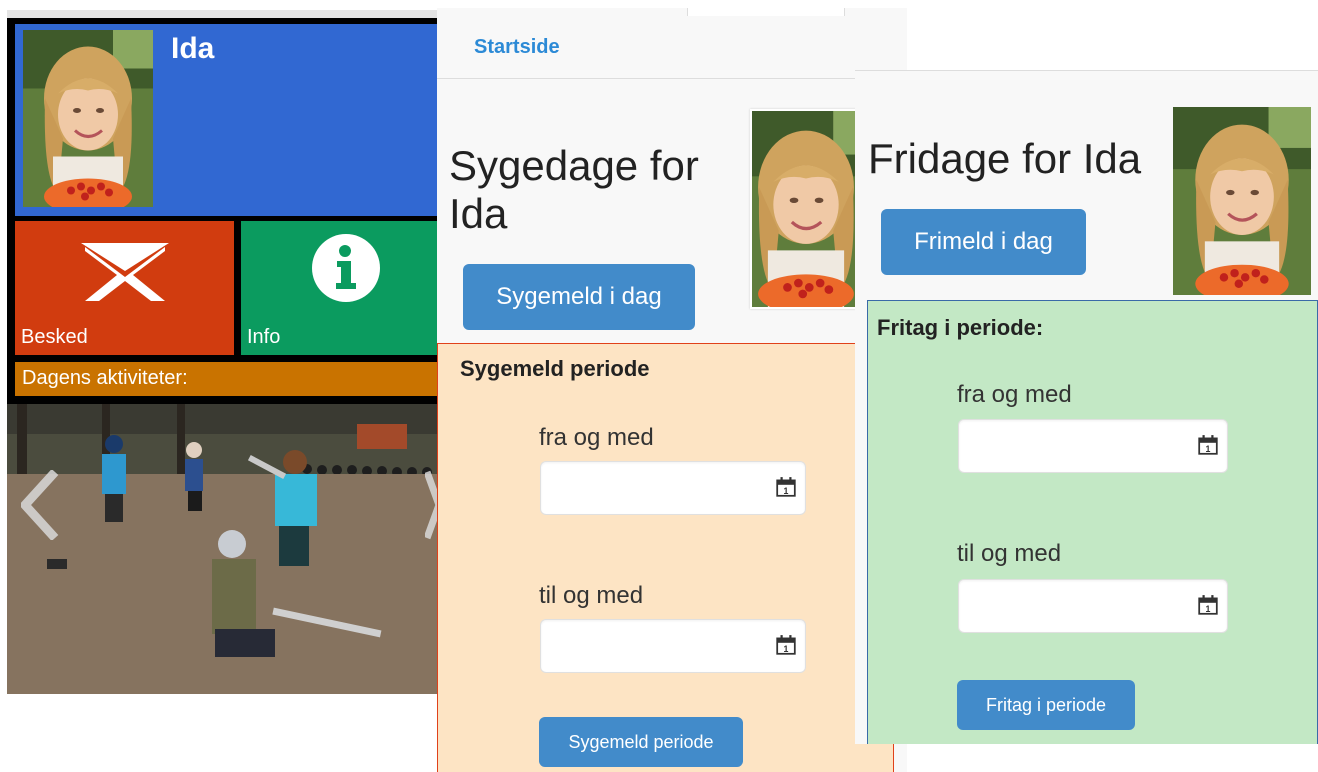 This screenshot has width=1318, height=772. Describe the element at coordinates (54, 337) in the screenshot. I see `message-tile-label: Besked` at that location.